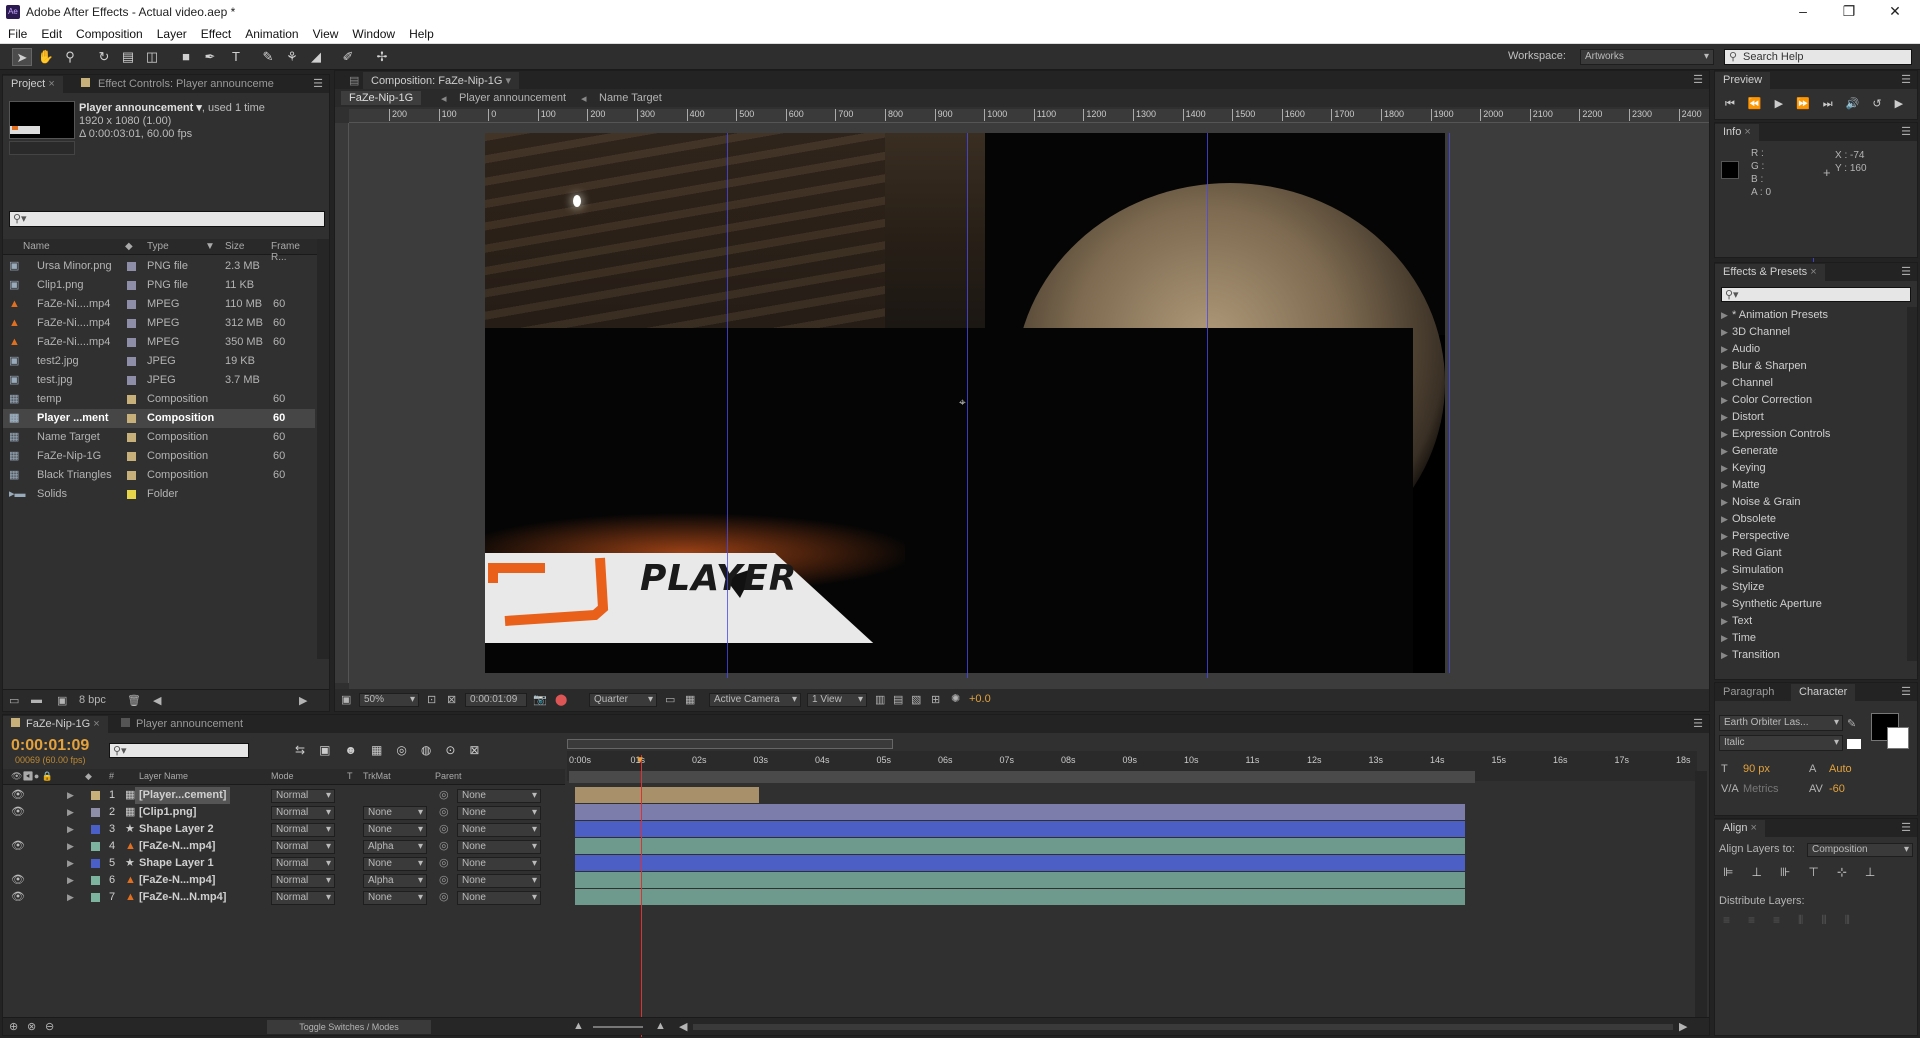  What do you see at coordinates (210, 57) in the screenshot?
I see `pen-tool-icon: ✒` at bounding box center [210, 57].